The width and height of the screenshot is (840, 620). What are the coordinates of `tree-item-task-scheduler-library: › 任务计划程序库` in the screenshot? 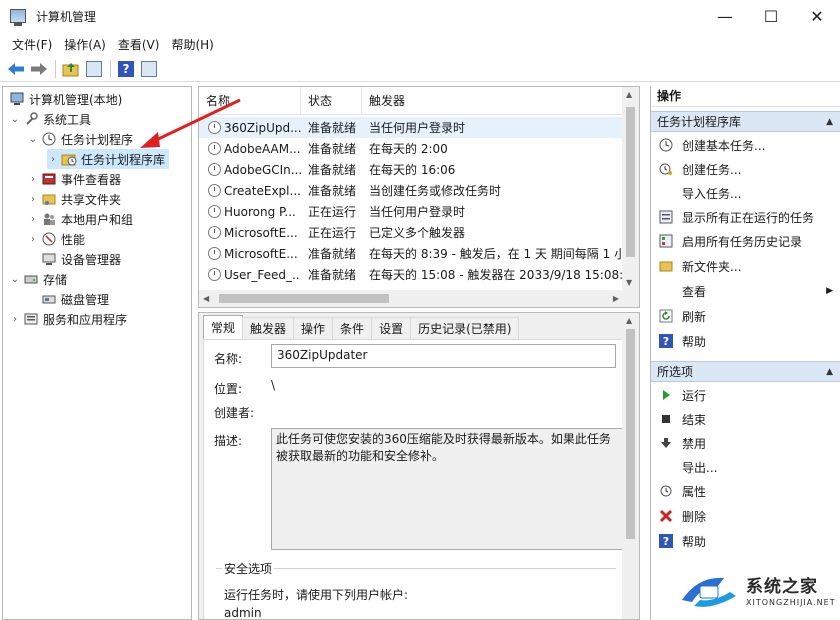 It's located at (108, 159).